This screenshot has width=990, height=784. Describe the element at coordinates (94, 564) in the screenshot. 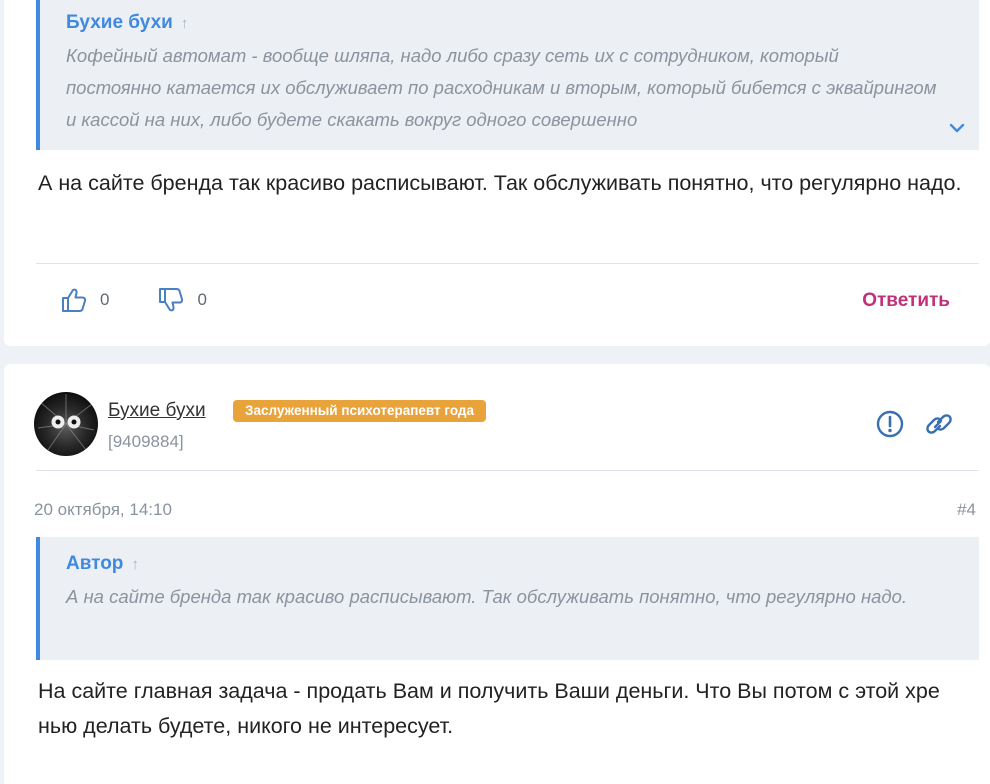

I see `quote-author-name: Автор` at that location.